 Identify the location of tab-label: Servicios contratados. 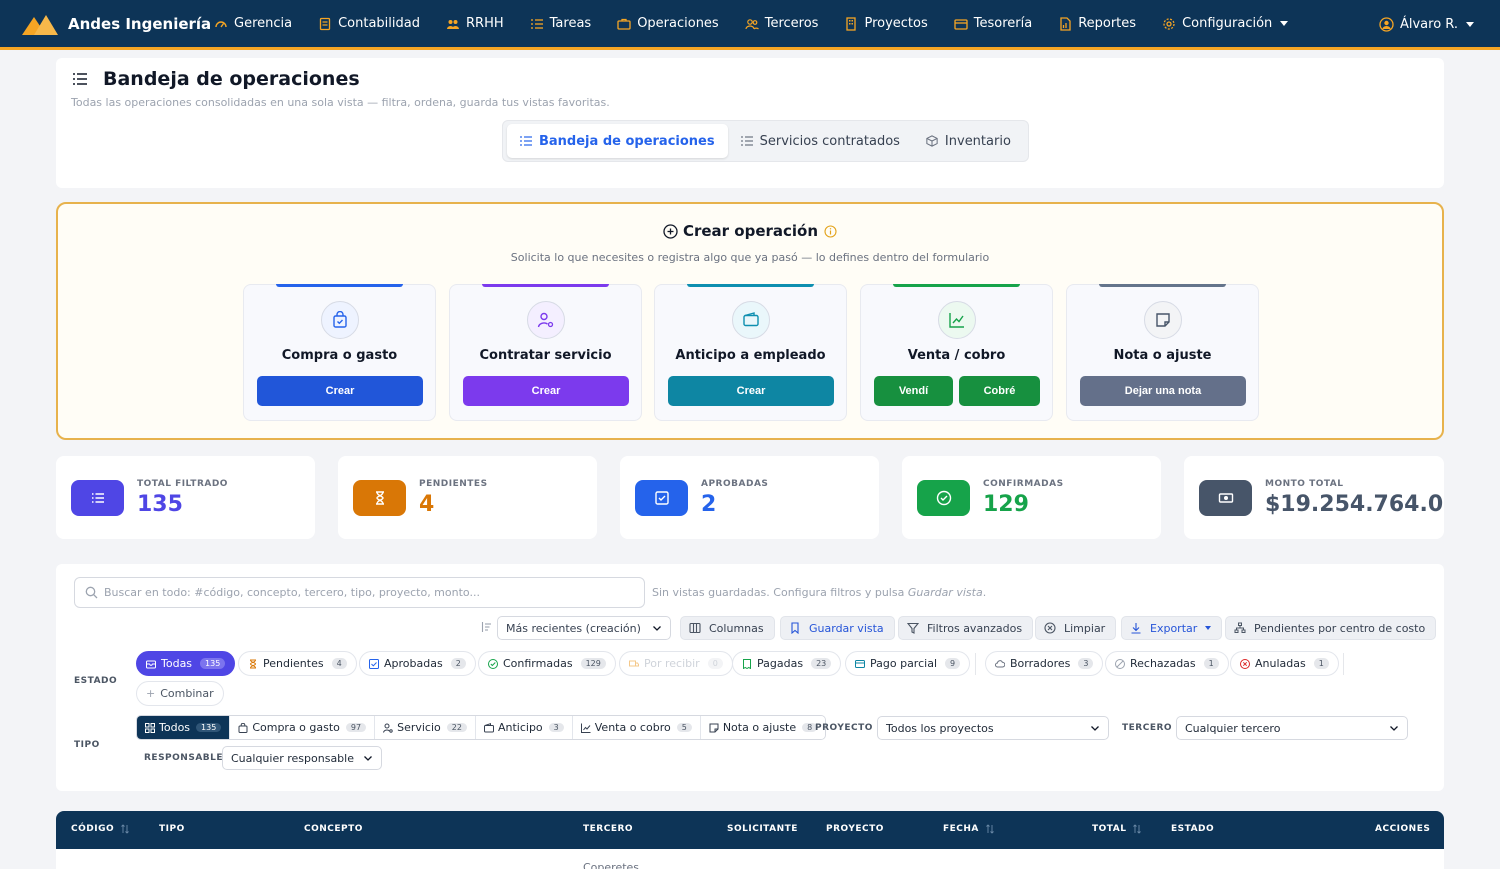
(829, 141).